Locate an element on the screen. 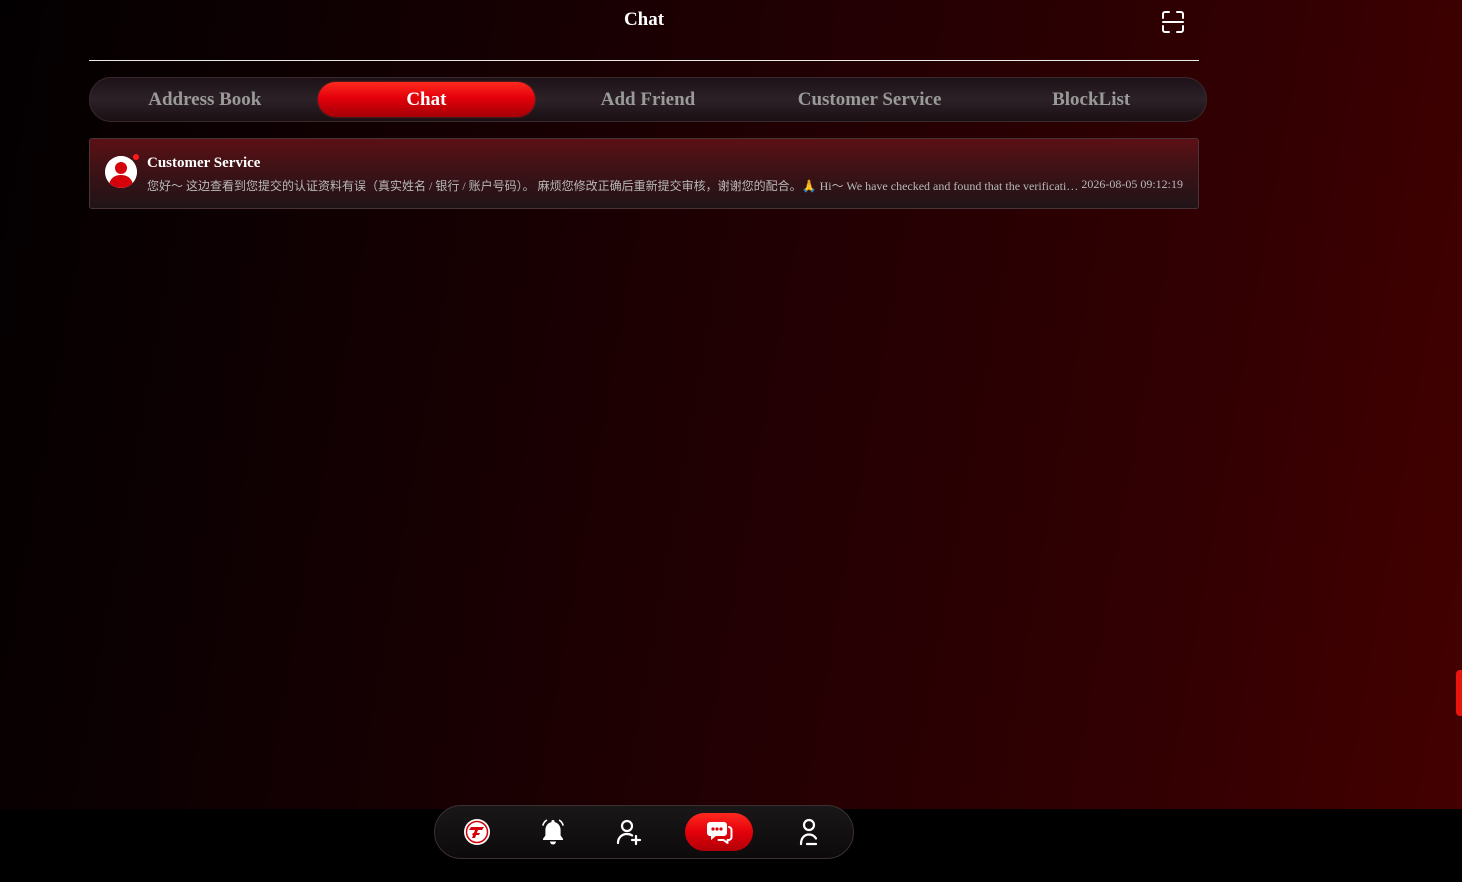 This screenshot has height=882, width=1462. tab-address-book: Address Book is located at coordinates (205, 99).